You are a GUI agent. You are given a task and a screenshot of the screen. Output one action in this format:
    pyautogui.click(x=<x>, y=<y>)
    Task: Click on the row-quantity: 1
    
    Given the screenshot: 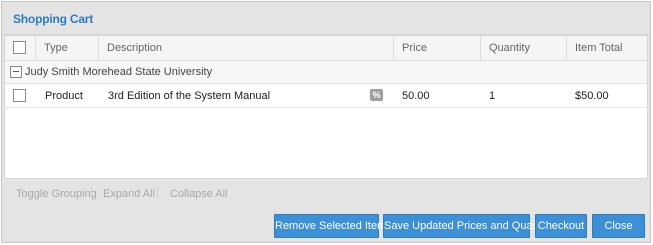 What is the action you would take?
    pyautogui.click(x=492, y=96)
    